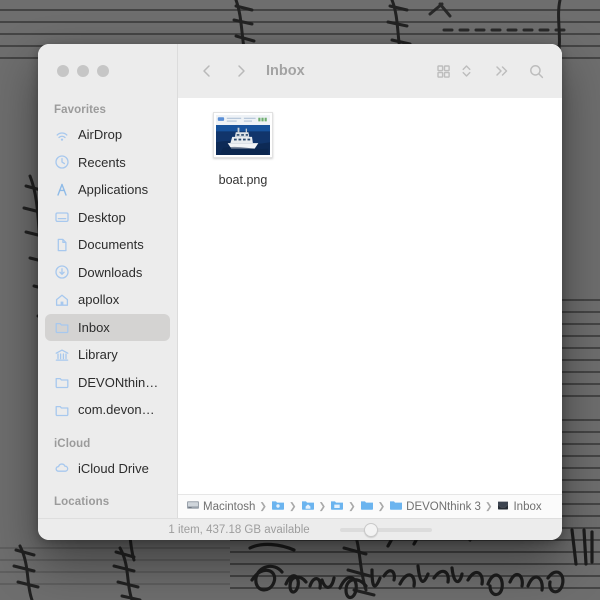 This screenshot has width=600, height=600. I want to click on slider-track, so click(385, 529).